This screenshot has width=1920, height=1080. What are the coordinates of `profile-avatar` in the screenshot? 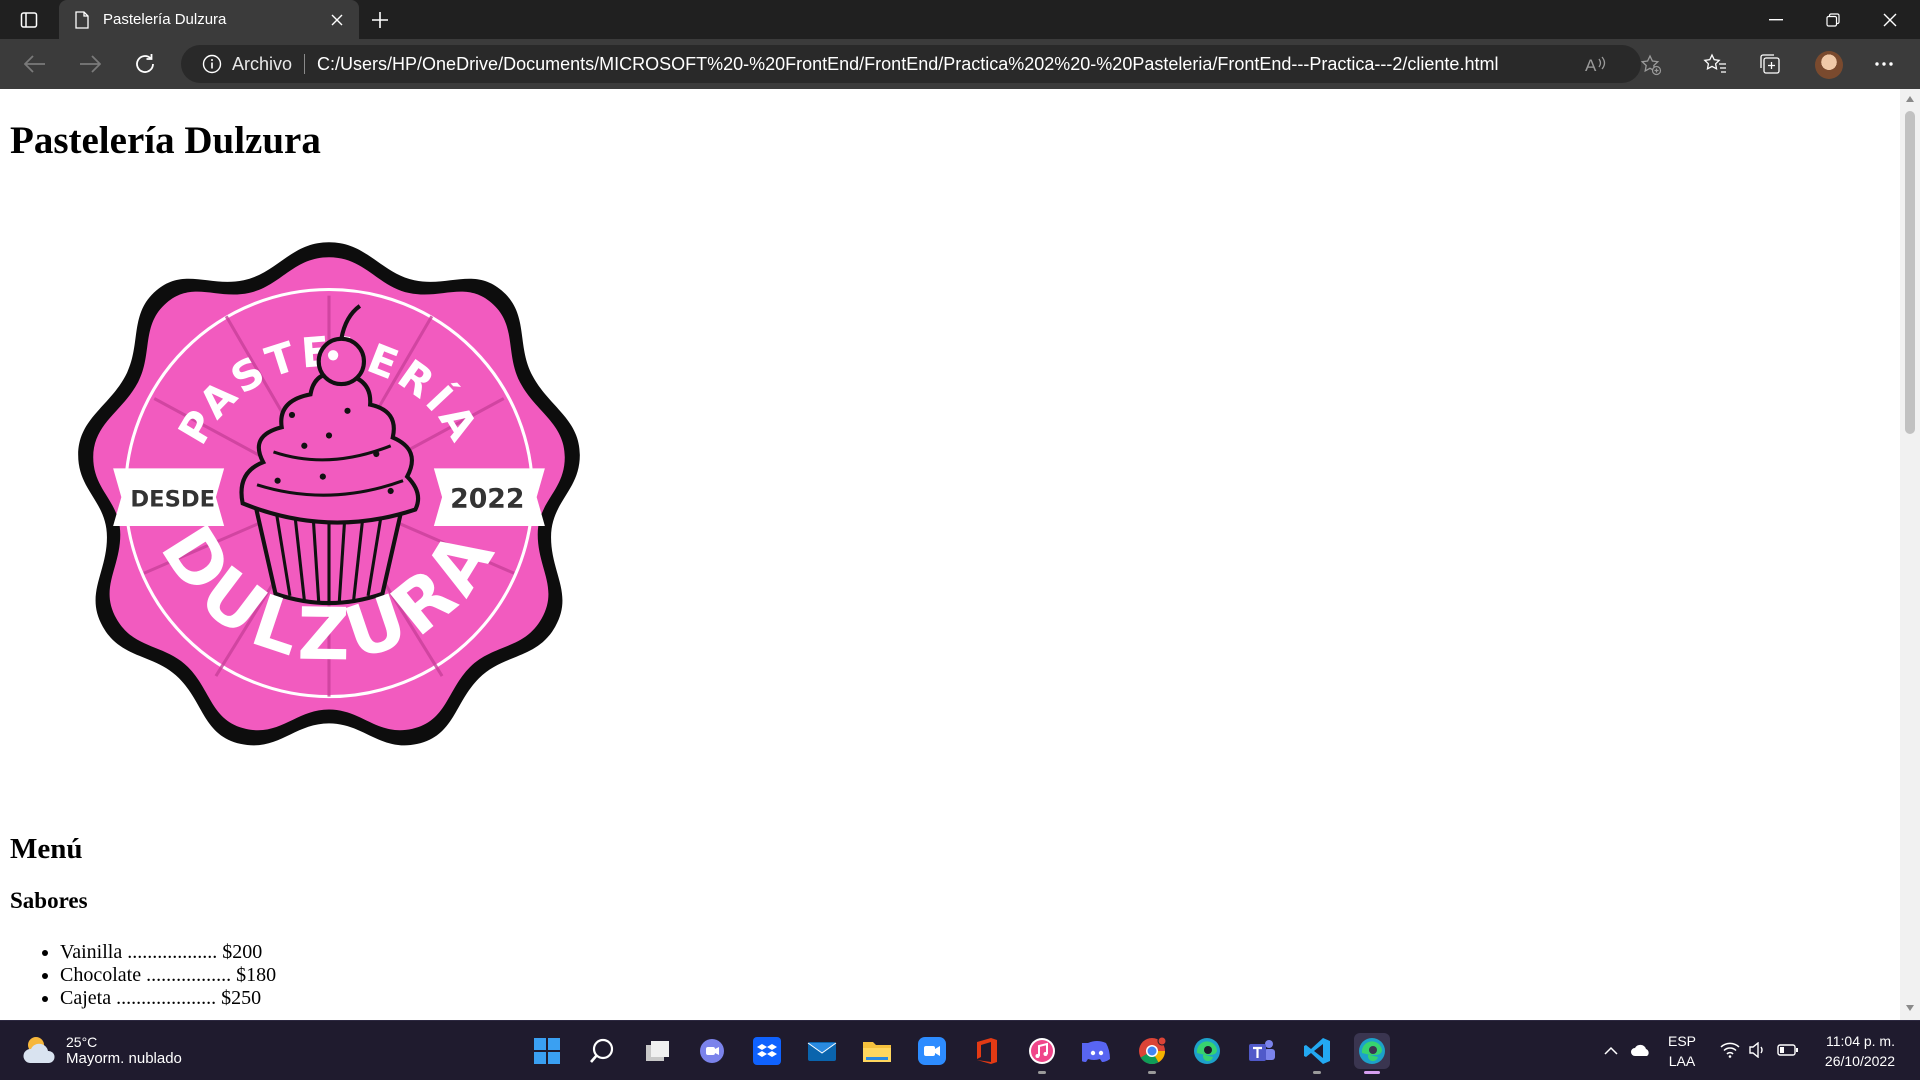 It's located at (1829, 65).